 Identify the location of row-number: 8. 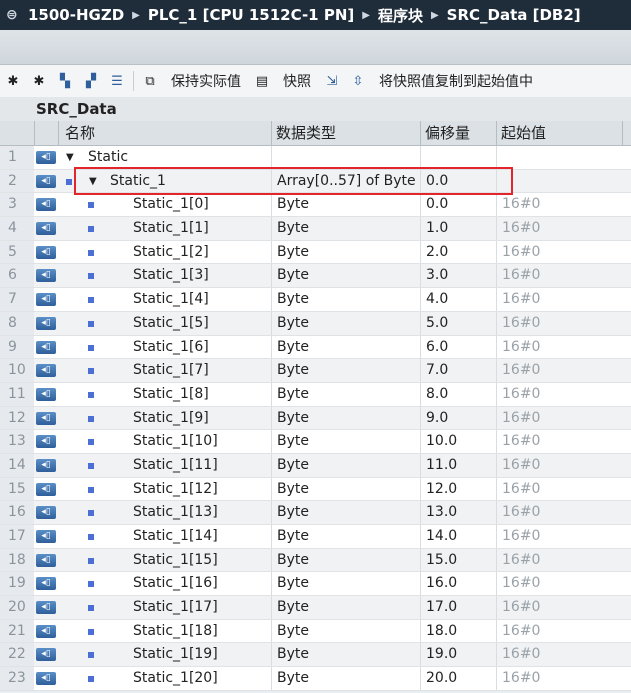
(17, 323).